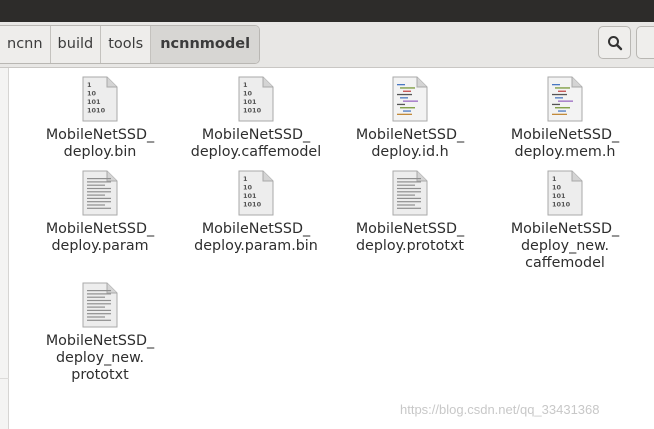 The height and width of the screenshot is (429, 654). What do you see at coordinates (327, 11) in the screenshot?
I see `window-top-bar` at bounding box center [327, 11].